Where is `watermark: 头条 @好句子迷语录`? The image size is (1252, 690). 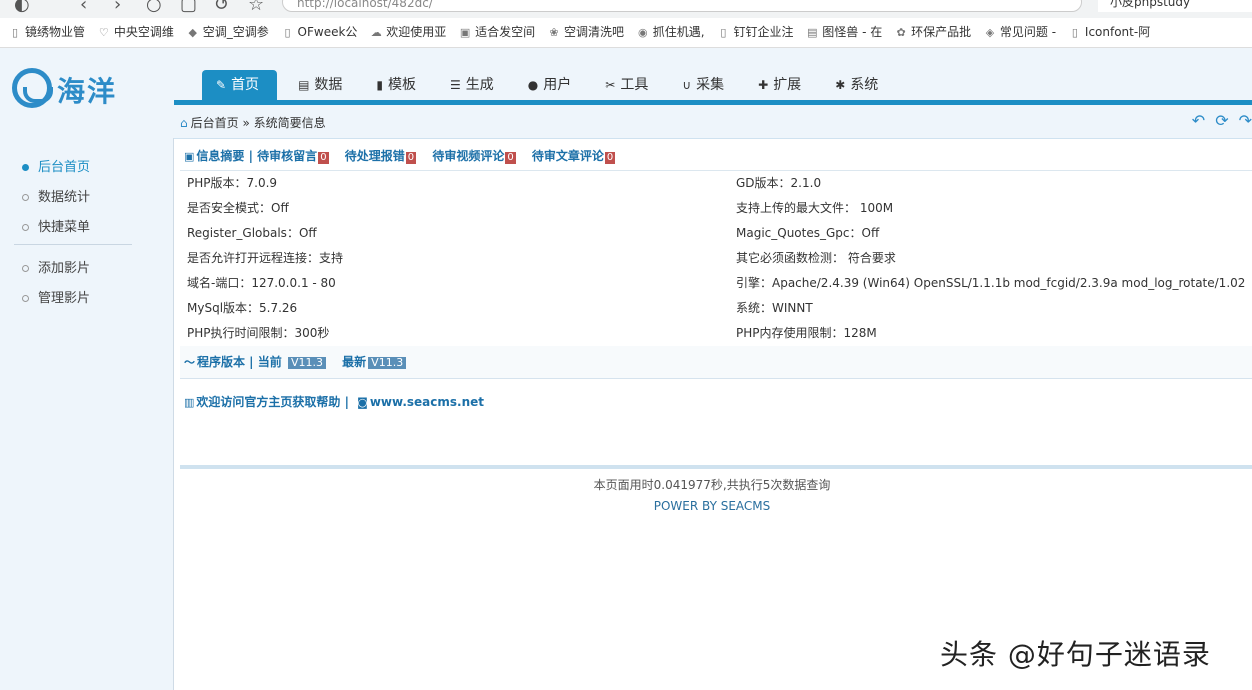
watermark: 头条 @好句子迷语录 is located at coordinates (1075, 654).